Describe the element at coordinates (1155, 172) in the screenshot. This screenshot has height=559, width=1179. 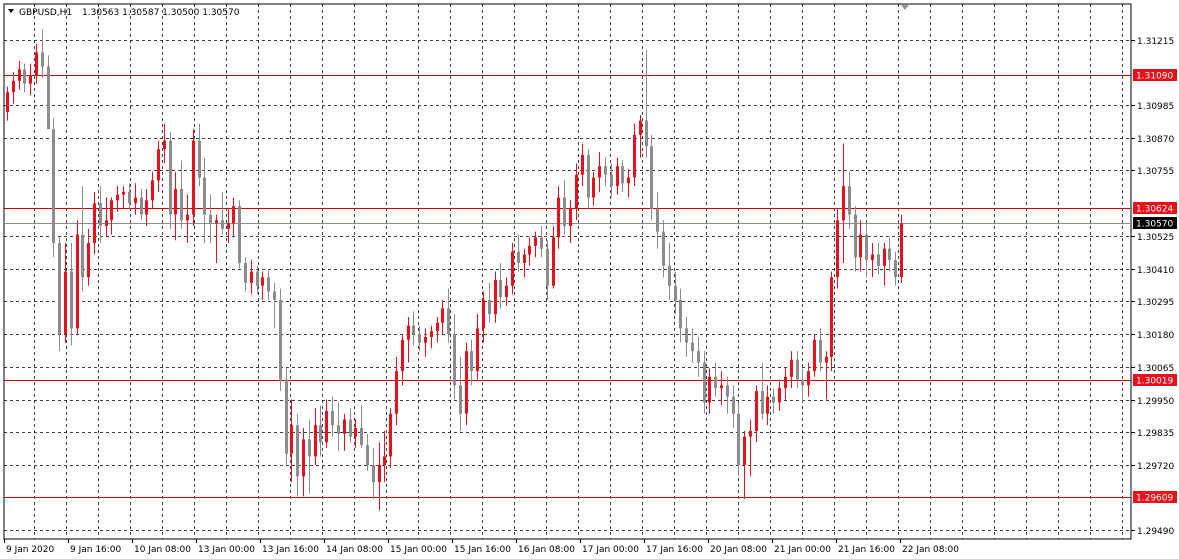
I see `y-tick-label: 1.30755` at that location.